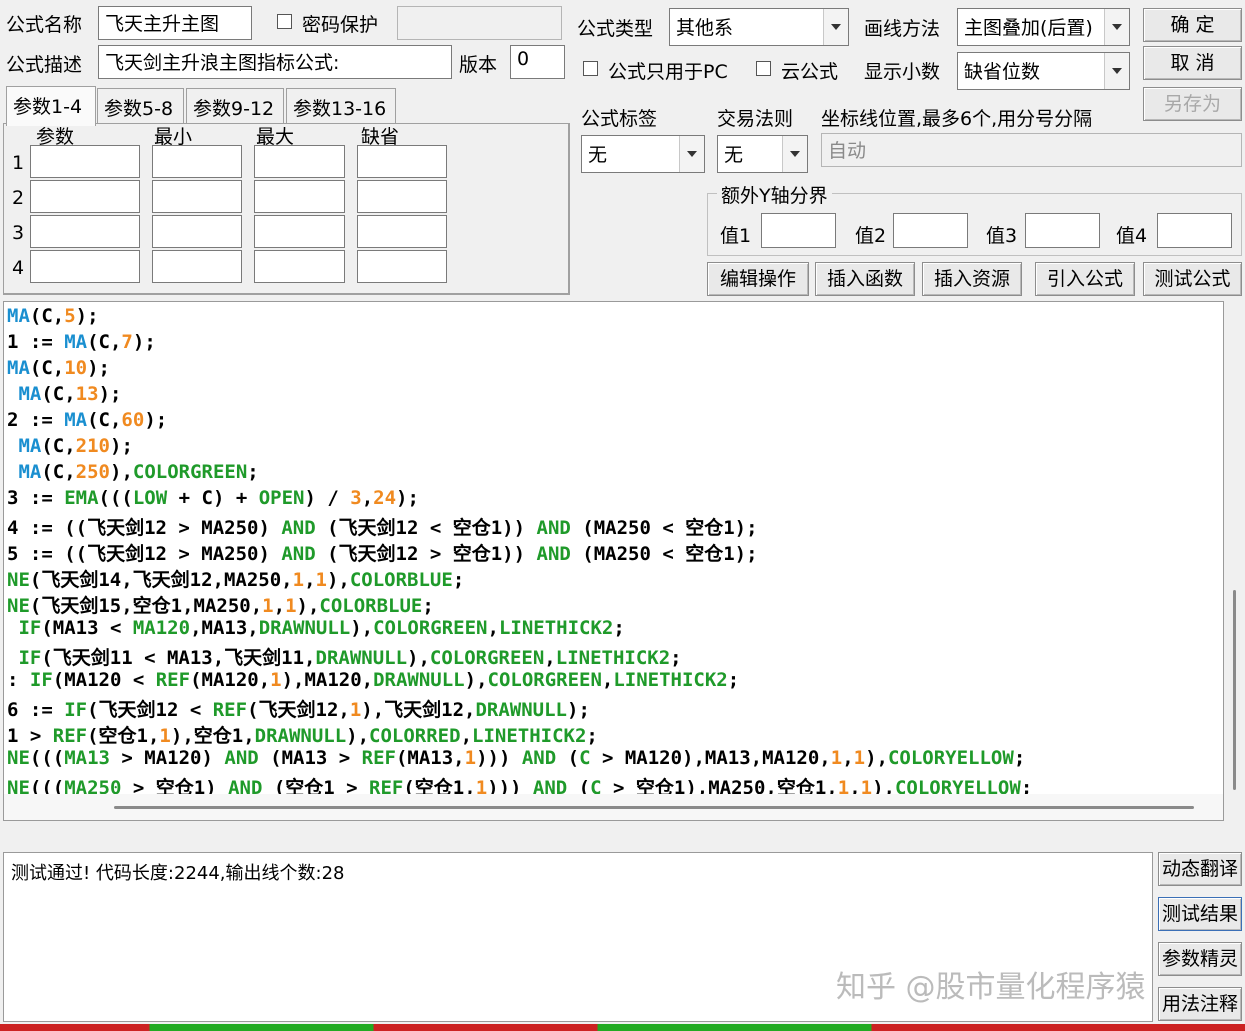 The width and height of the screenshot is (1245, 1031). I want to click on insert-function-button: 插入函数, so click(865, 279).